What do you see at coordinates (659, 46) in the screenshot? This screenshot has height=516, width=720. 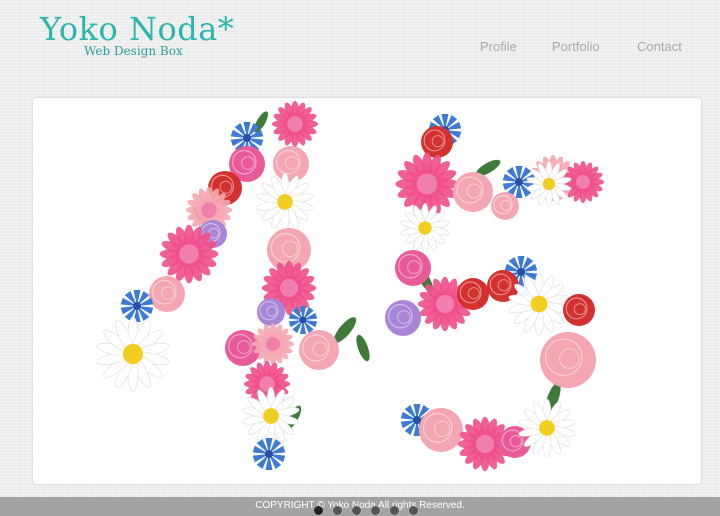 I see `nav-contact: Contact` at bounding box center [659, 46].